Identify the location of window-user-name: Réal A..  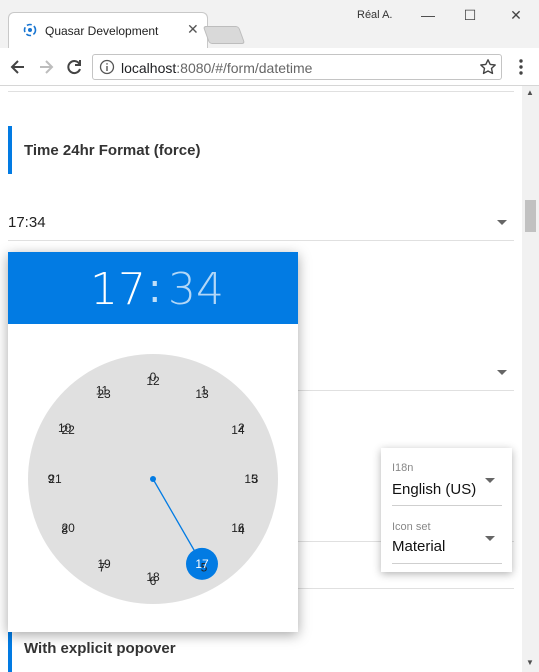
(375, 15).